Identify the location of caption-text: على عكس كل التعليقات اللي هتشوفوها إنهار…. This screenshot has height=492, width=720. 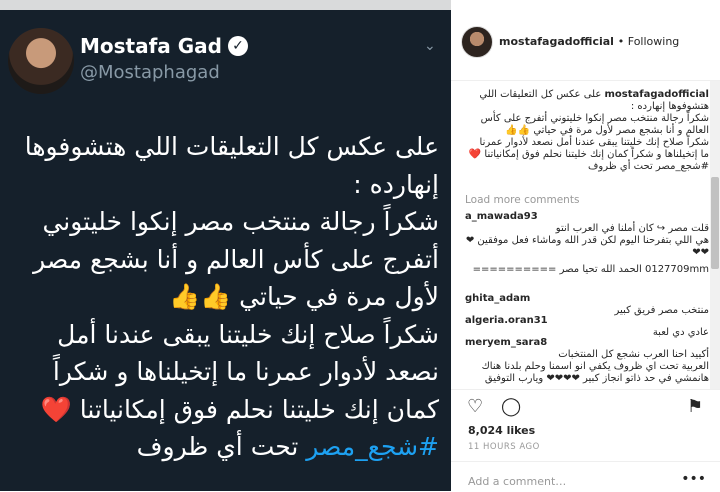
(588, 130).